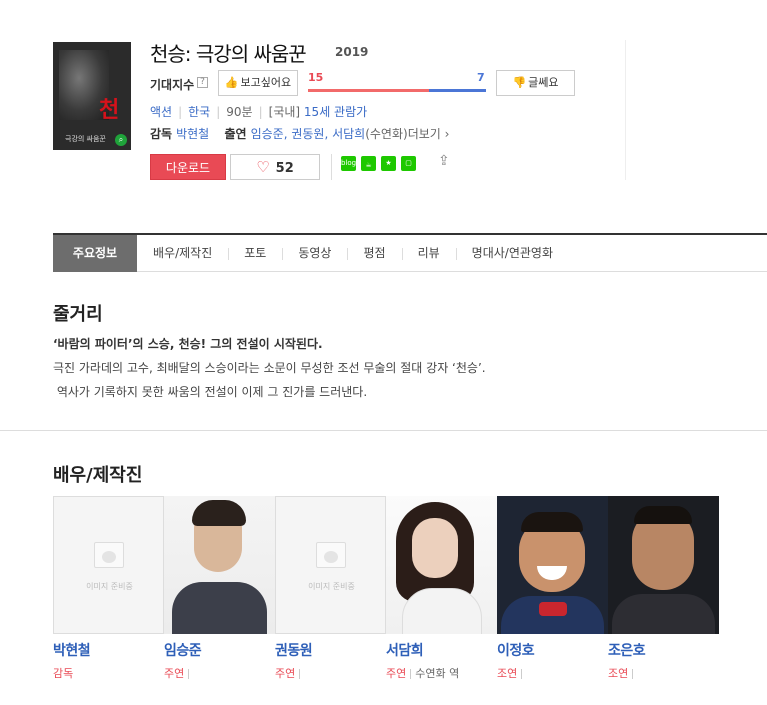 Image resolution: width=767 pixels, height=705 pixels. Describe the element at coordinates (428, 253) in the screenshot. I see `tab-review: 리뷰` at that location.